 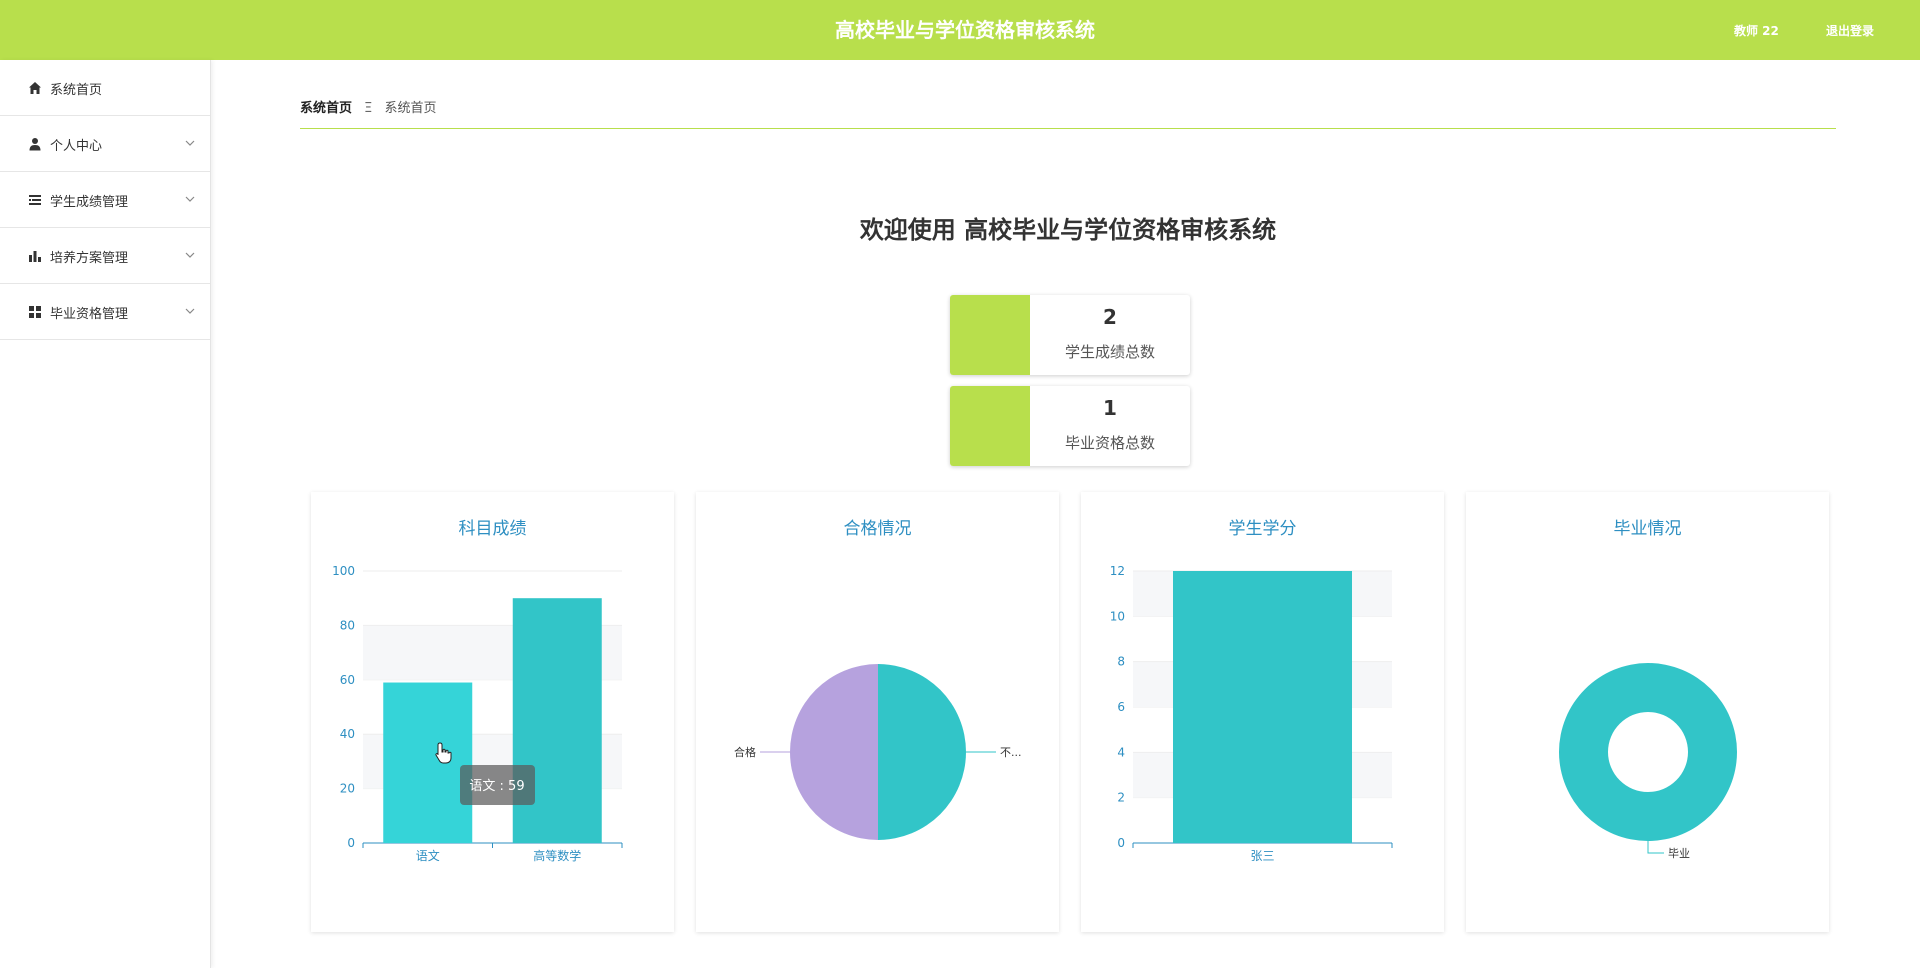 I want to click on home-icon, so click(x=35, y=88).